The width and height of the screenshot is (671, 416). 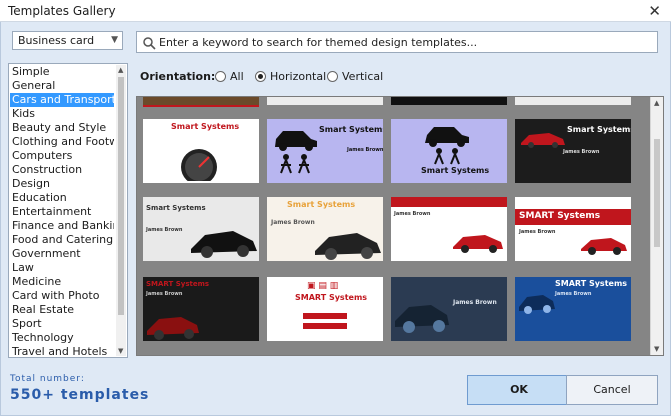 I want to click on template-card: ▣ ▤ ▥ SMART Systems, so click(x=325, y=309).